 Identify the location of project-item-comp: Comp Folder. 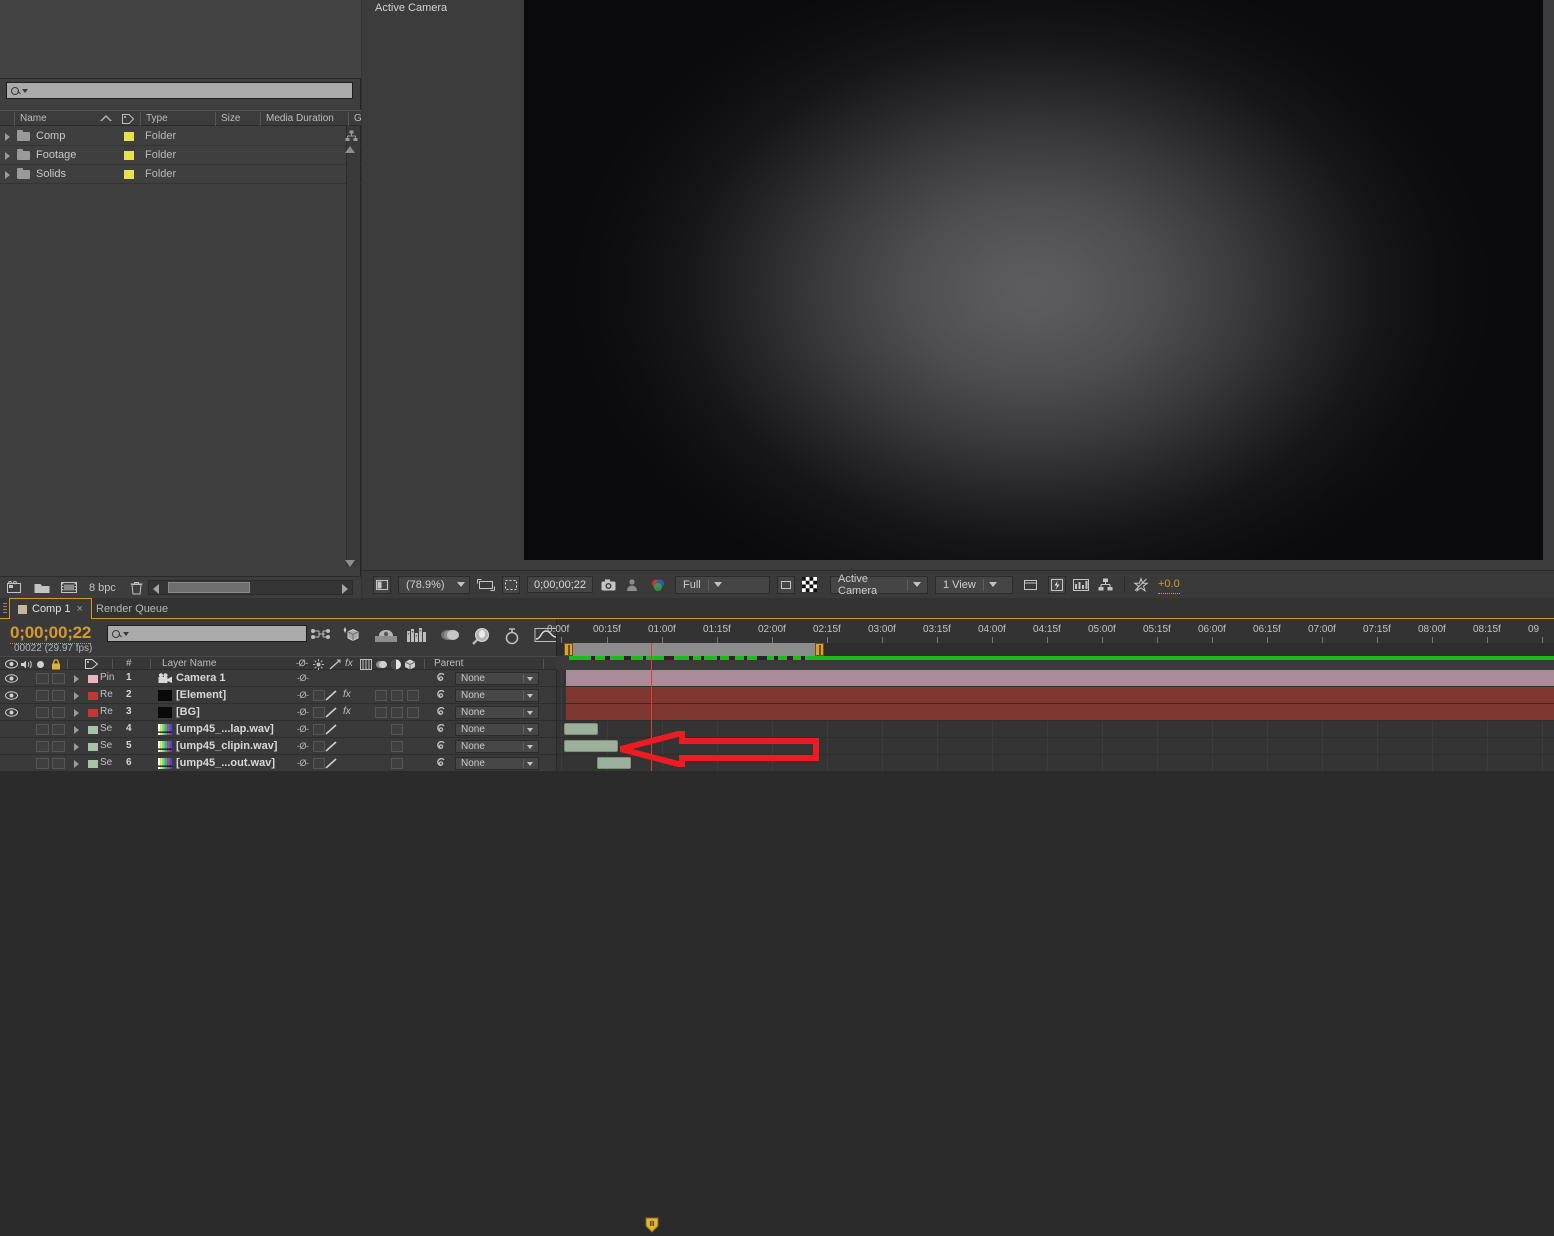
(180, 136).